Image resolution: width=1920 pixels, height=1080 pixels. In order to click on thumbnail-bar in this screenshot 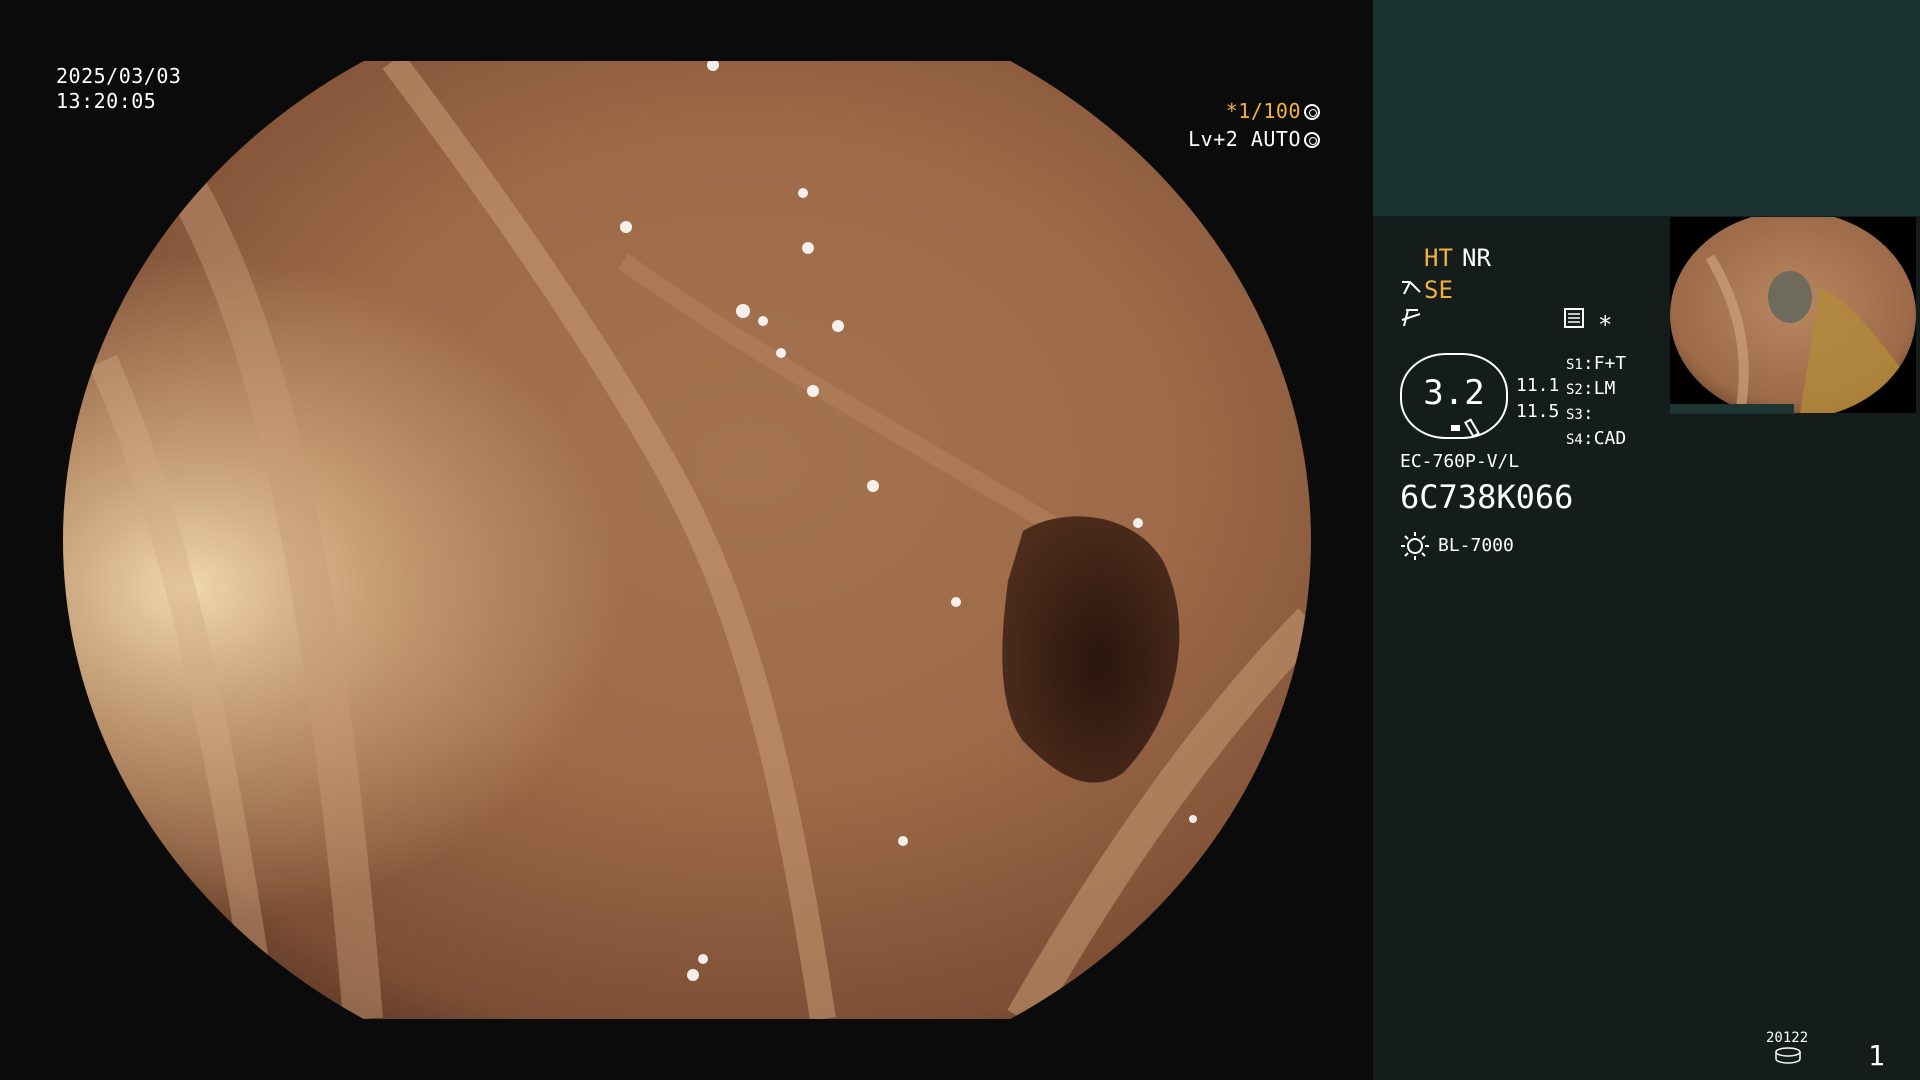, I will do `click(1732, 409)`.